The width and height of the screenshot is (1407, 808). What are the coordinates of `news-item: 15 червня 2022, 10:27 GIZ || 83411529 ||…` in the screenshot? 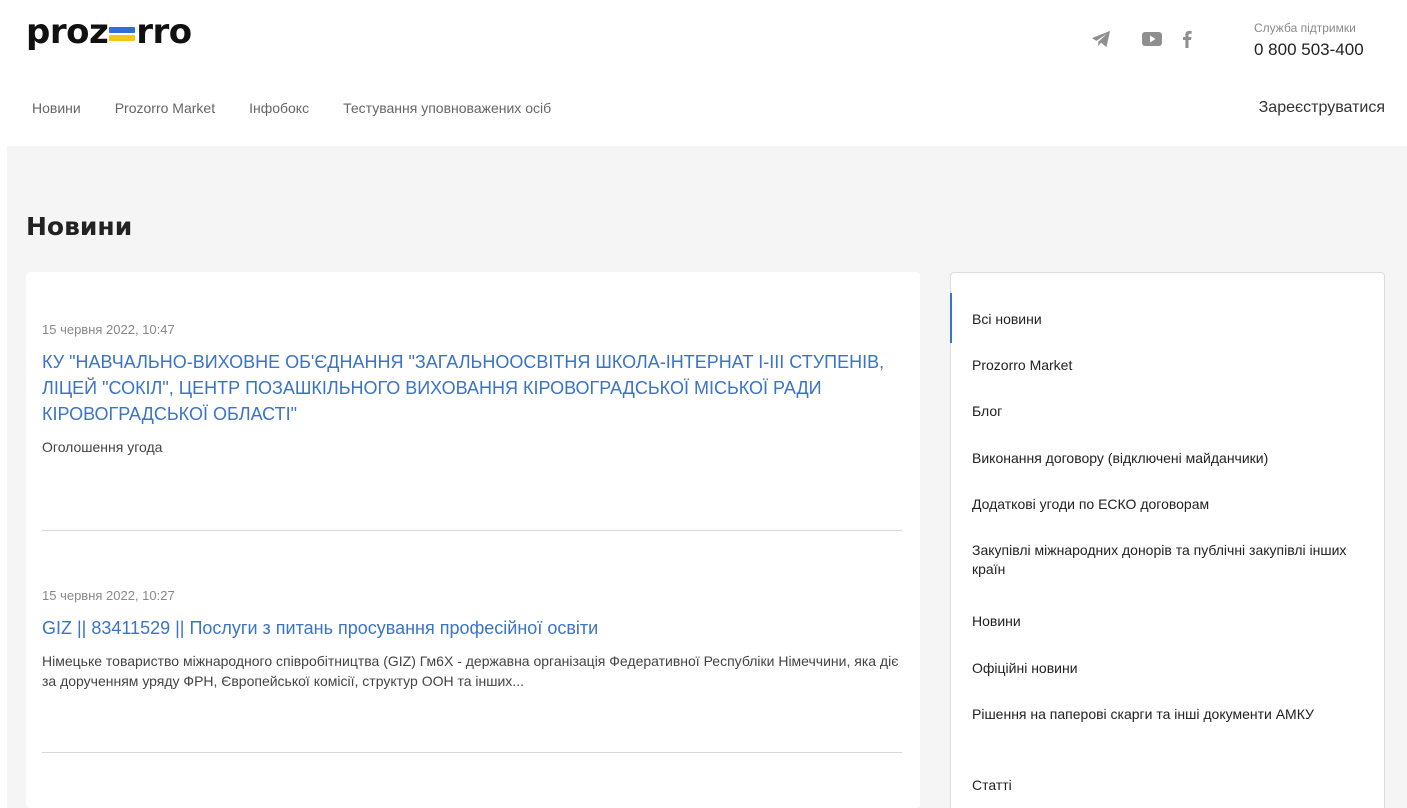 It's located at (472, 639).